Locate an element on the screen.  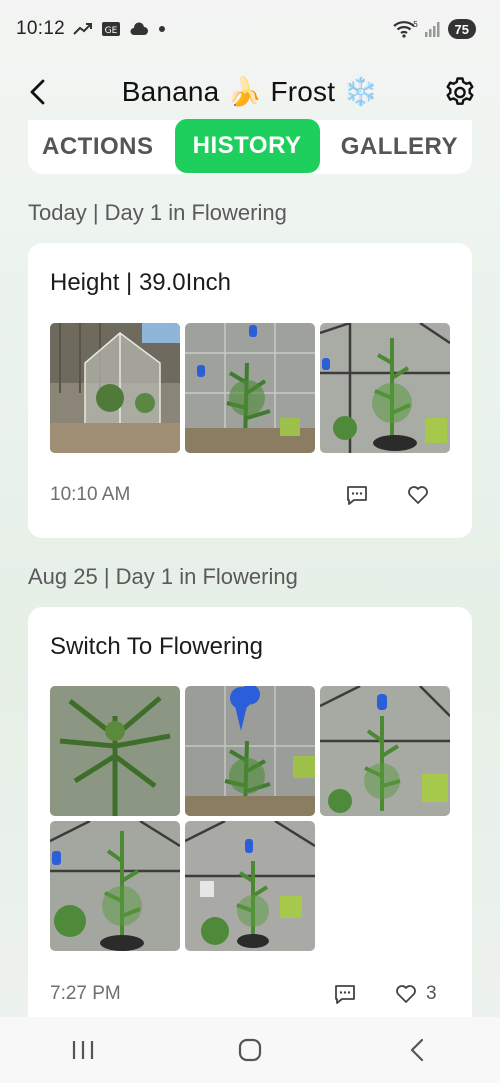
history-section-title: Aug 25 | Day 1 in Flowering is located at coordinates (163, 576).